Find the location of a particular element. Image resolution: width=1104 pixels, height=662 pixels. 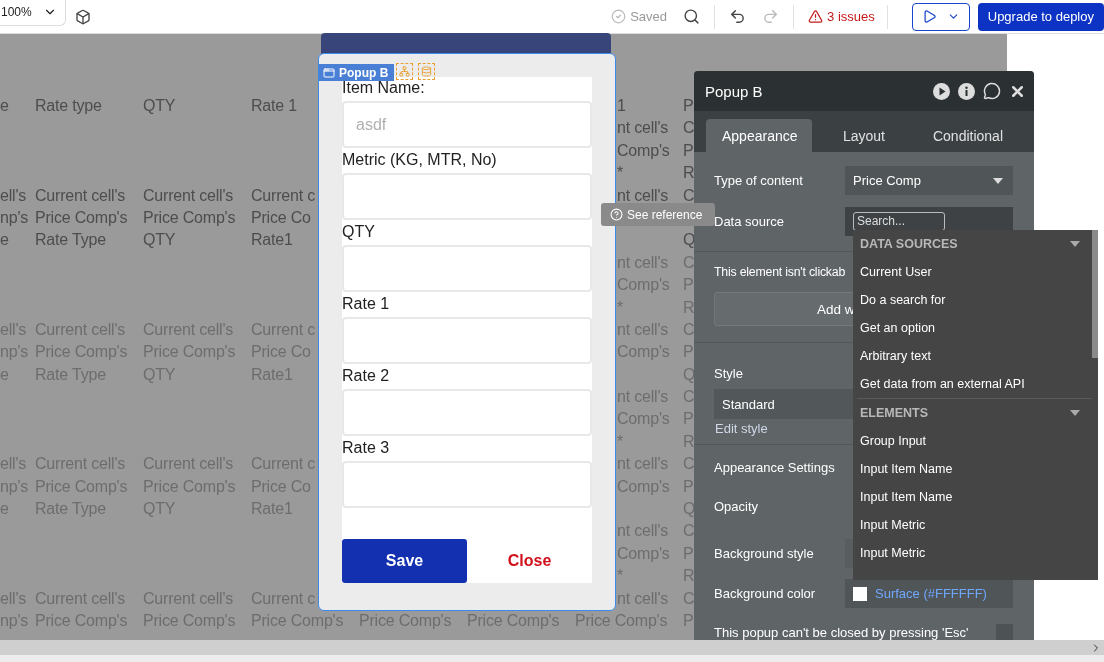

section-label: Appearance Settings is located at coordinates (774, 467).